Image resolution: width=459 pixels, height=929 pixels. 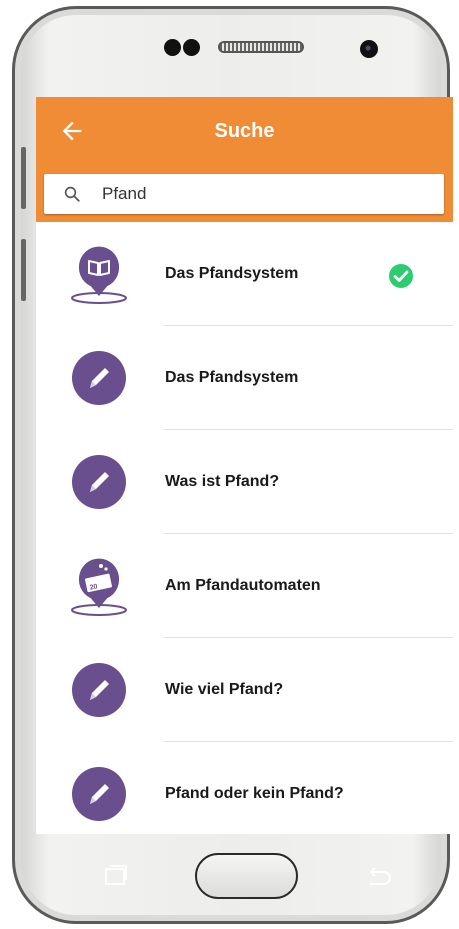 What do you see at coordinates (261, 47) in the screenshot?
I see `speaker-grill` at bounding box center [261, 47].